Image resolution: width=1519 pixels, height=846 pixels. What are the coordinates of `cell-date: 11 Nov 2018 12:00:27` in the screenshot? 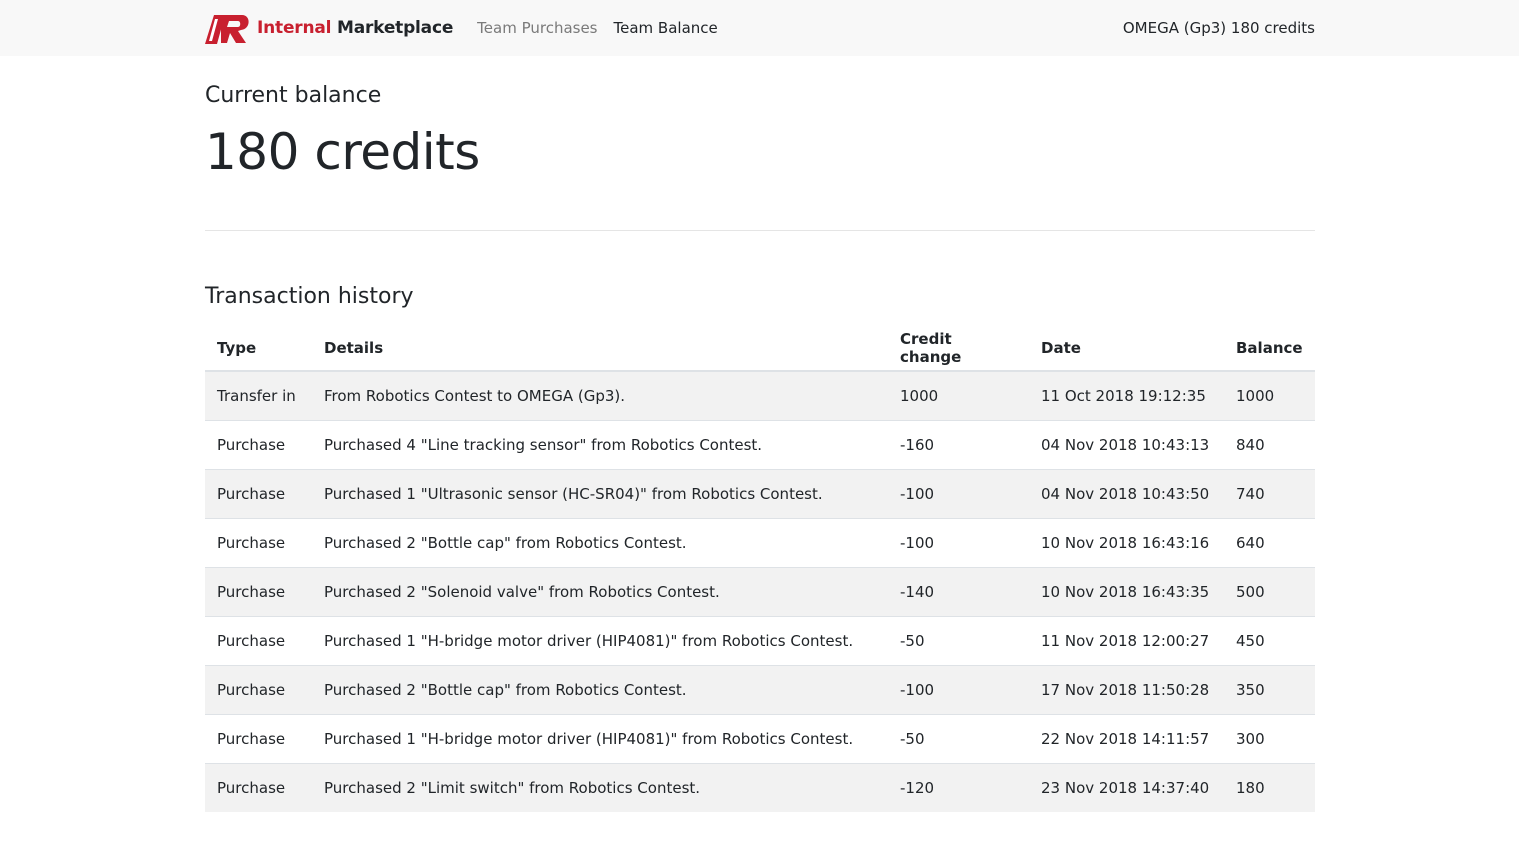 It's located at (1126, 640).